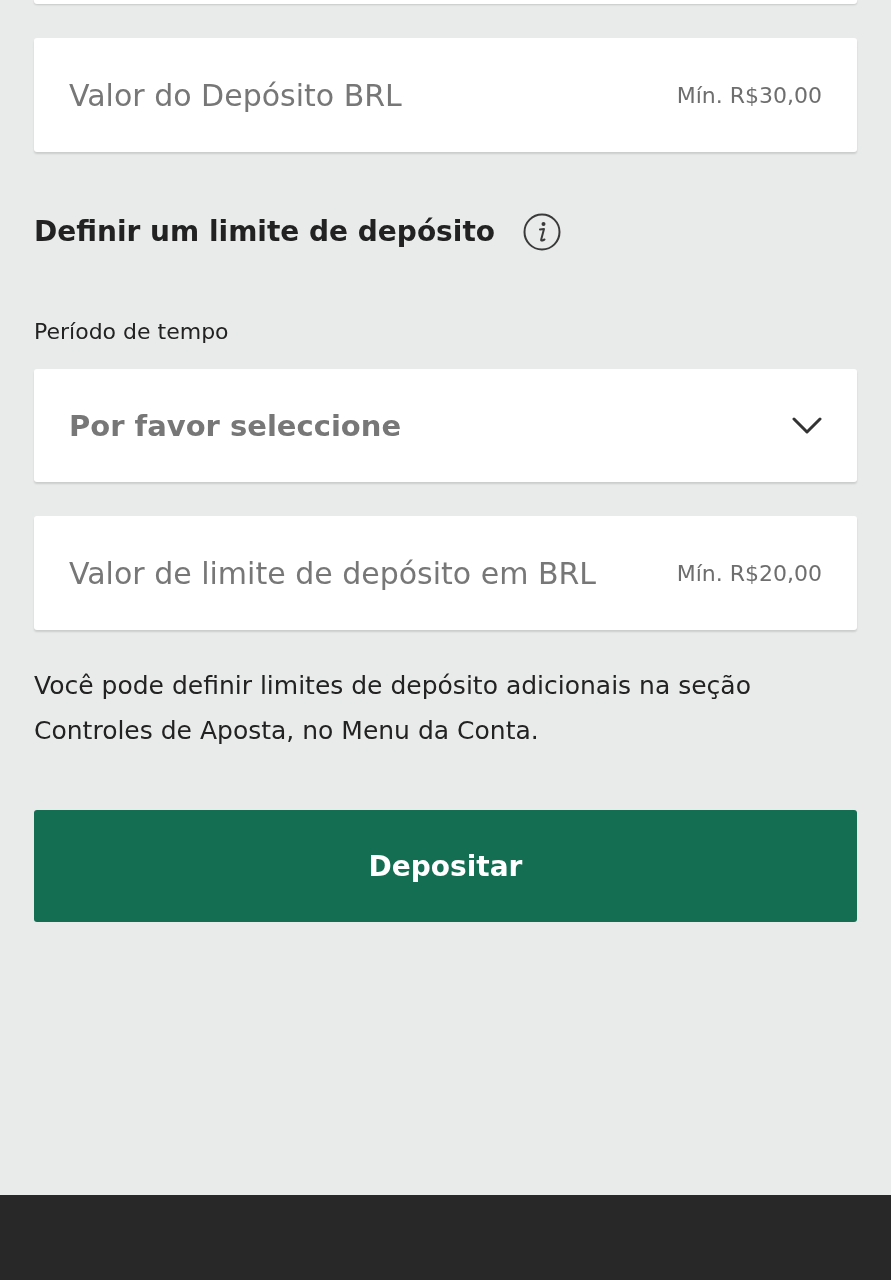 The height and width of the screenshot is (1280, 891). What do you see at coordinates (807, 425) in the screenshot?
I see `chevron-down-icon` at bounding box center [807, 425].